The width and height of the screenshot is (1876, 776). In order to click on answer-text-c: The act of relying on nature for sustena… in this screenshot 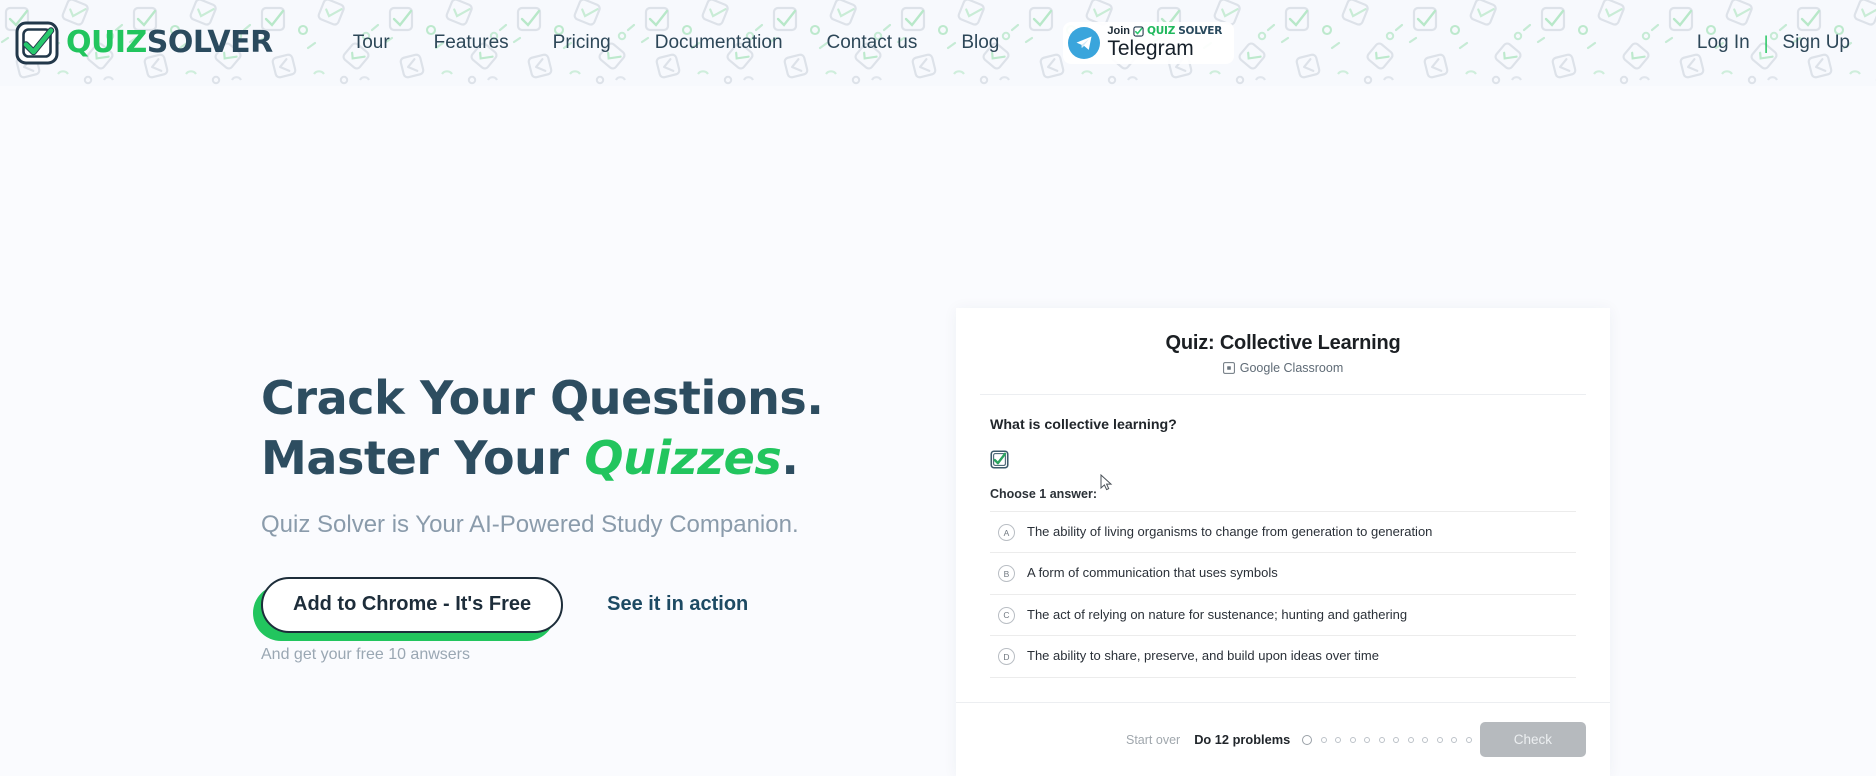, I will do `click(1217, 614)`.